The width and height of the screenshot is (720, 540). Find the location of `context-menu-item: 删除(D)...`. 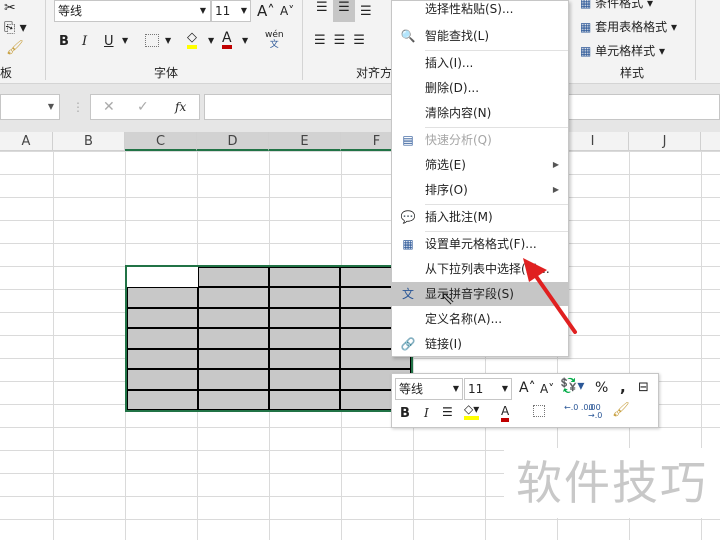

context-menu-item: 删除(D)... is located at coordinates (480, 88).